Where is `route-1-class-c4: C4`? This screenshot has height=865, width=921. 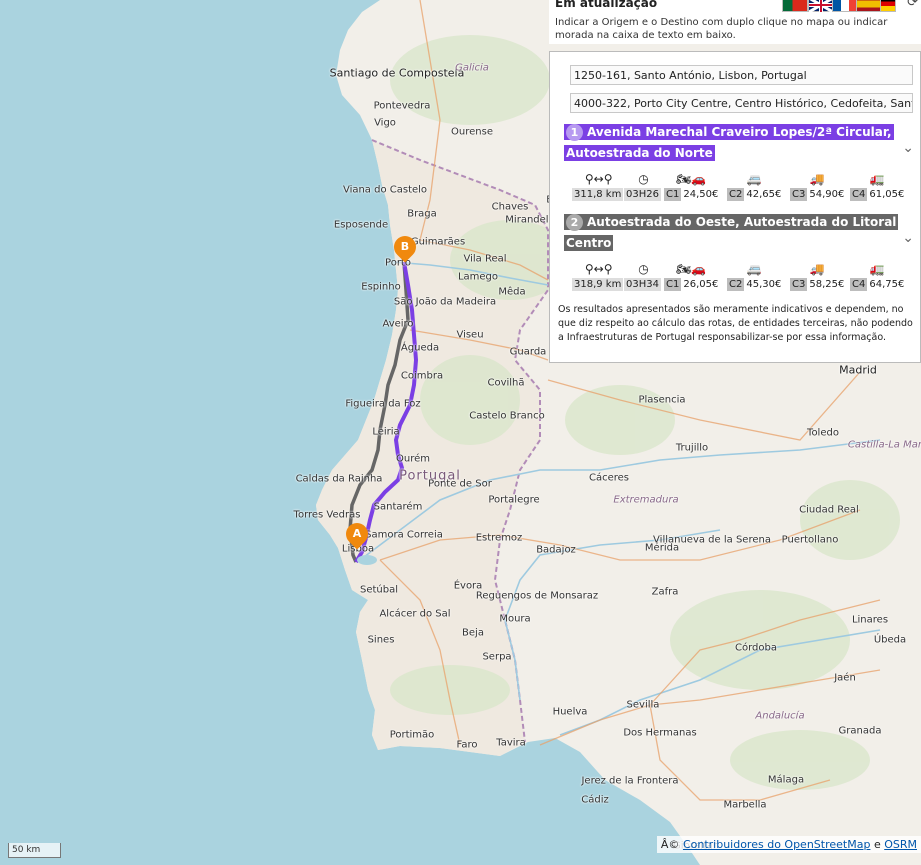
route-1-class-c4: C4 is located at coordinates (859, 194).